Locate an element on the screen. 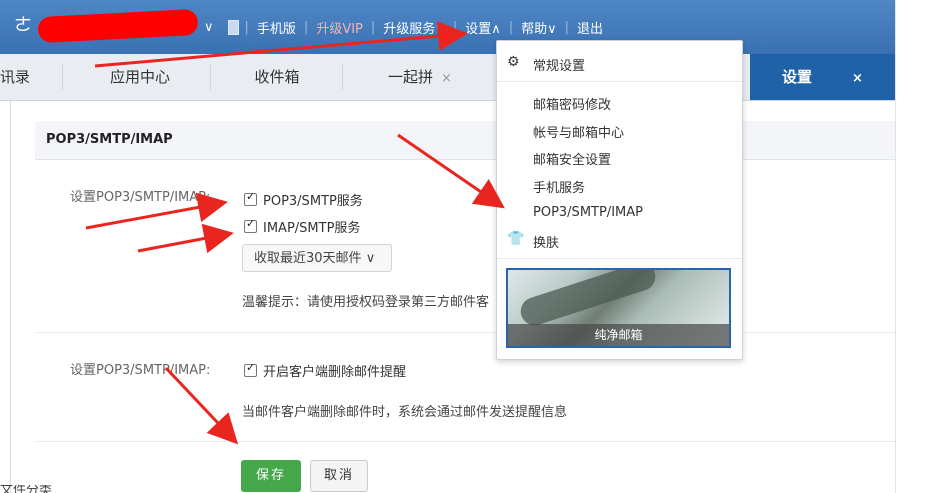  arrow-to-imap-checkbox is located at coordinates (185, 238).